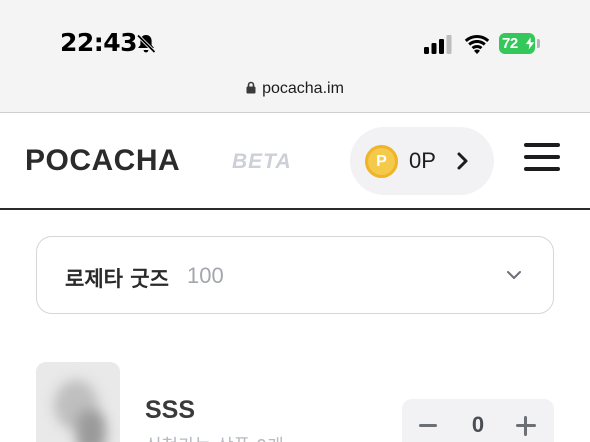 The image size is (590, 442). Describe the element at coordinates (170, 410) in the screenshot. I see `product-name: SSS` at that location.